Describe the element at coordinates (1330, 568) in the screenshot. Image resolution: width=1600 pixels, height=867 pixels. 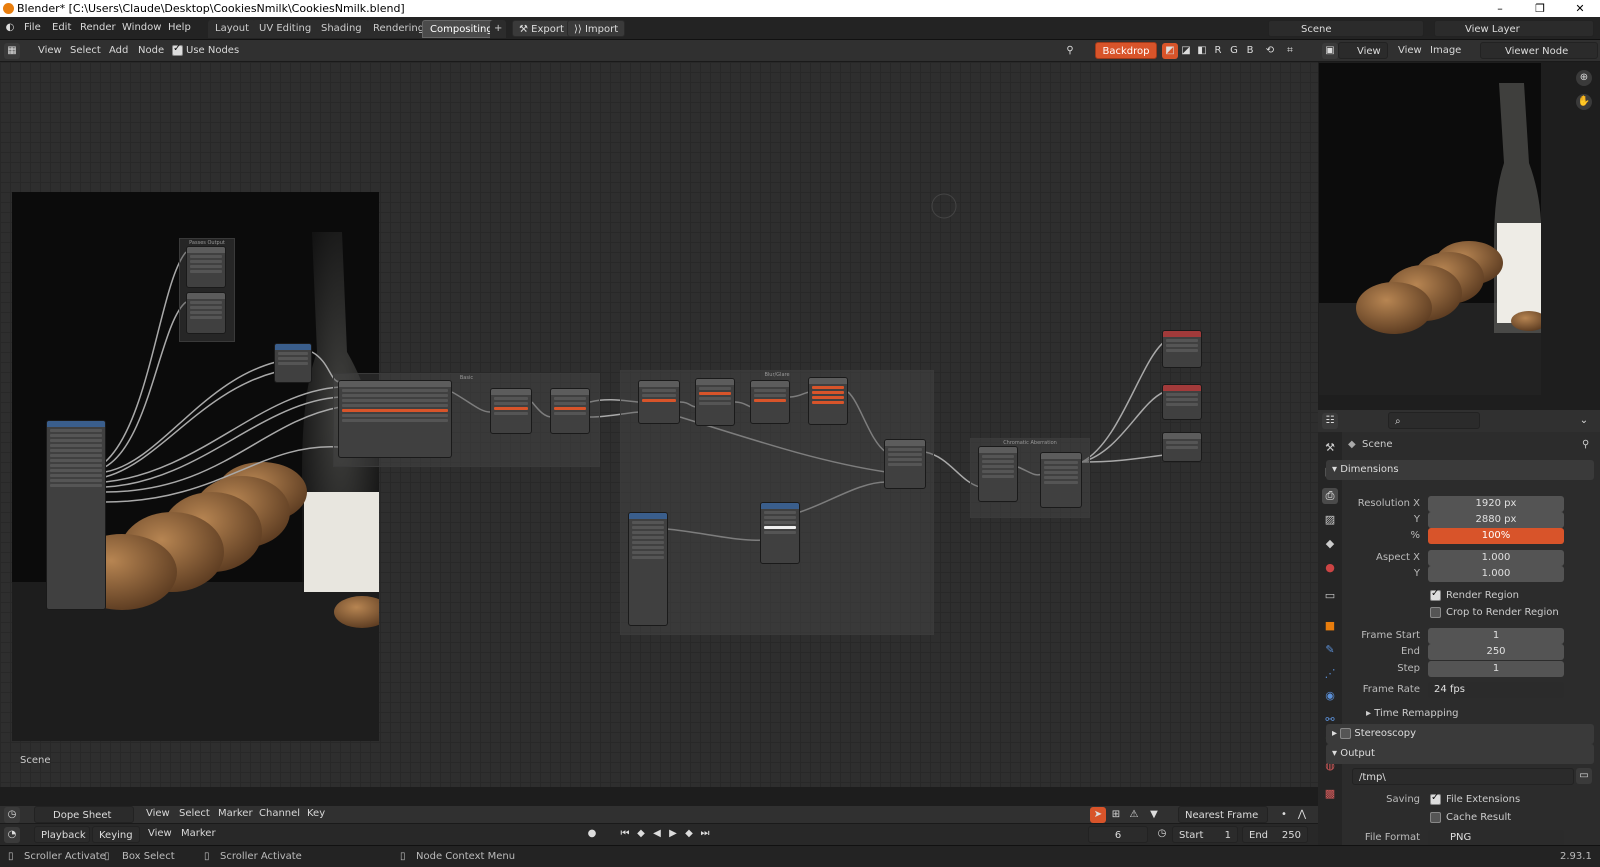
I see `world-tab-icon: ●` at that location.